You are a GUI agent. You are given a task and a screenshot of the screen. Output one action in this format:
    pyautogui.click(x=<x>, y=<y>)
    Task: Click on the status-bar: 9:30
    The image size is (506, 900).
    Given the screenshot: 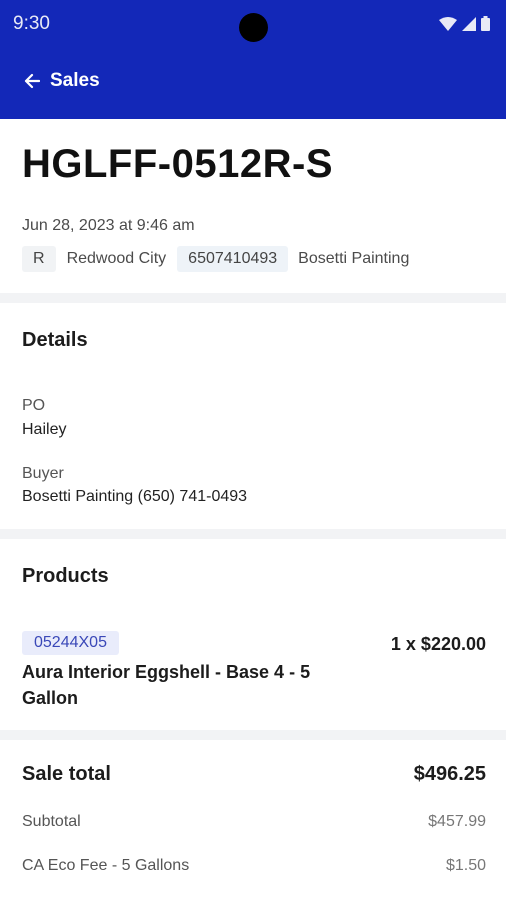 What is the action you would take?
    pyautogui.click(x=253, y=25)
    